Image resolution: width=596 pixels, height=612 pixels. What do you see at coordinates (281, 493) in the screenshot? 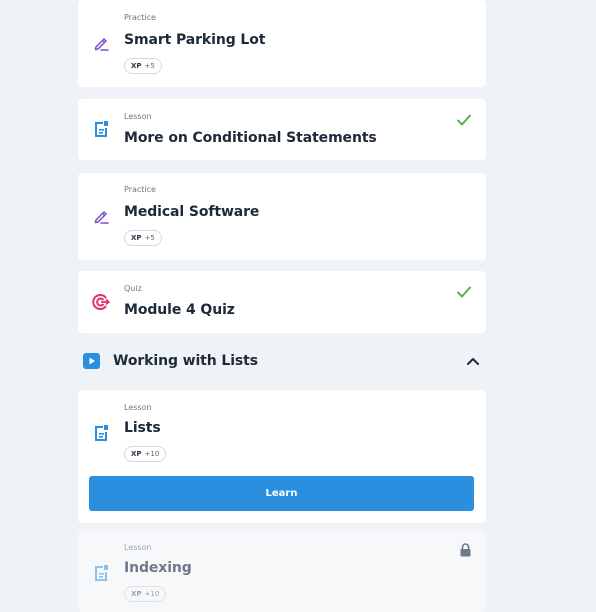
I see `learn-button: Learn` at bounding box center [281, 493].